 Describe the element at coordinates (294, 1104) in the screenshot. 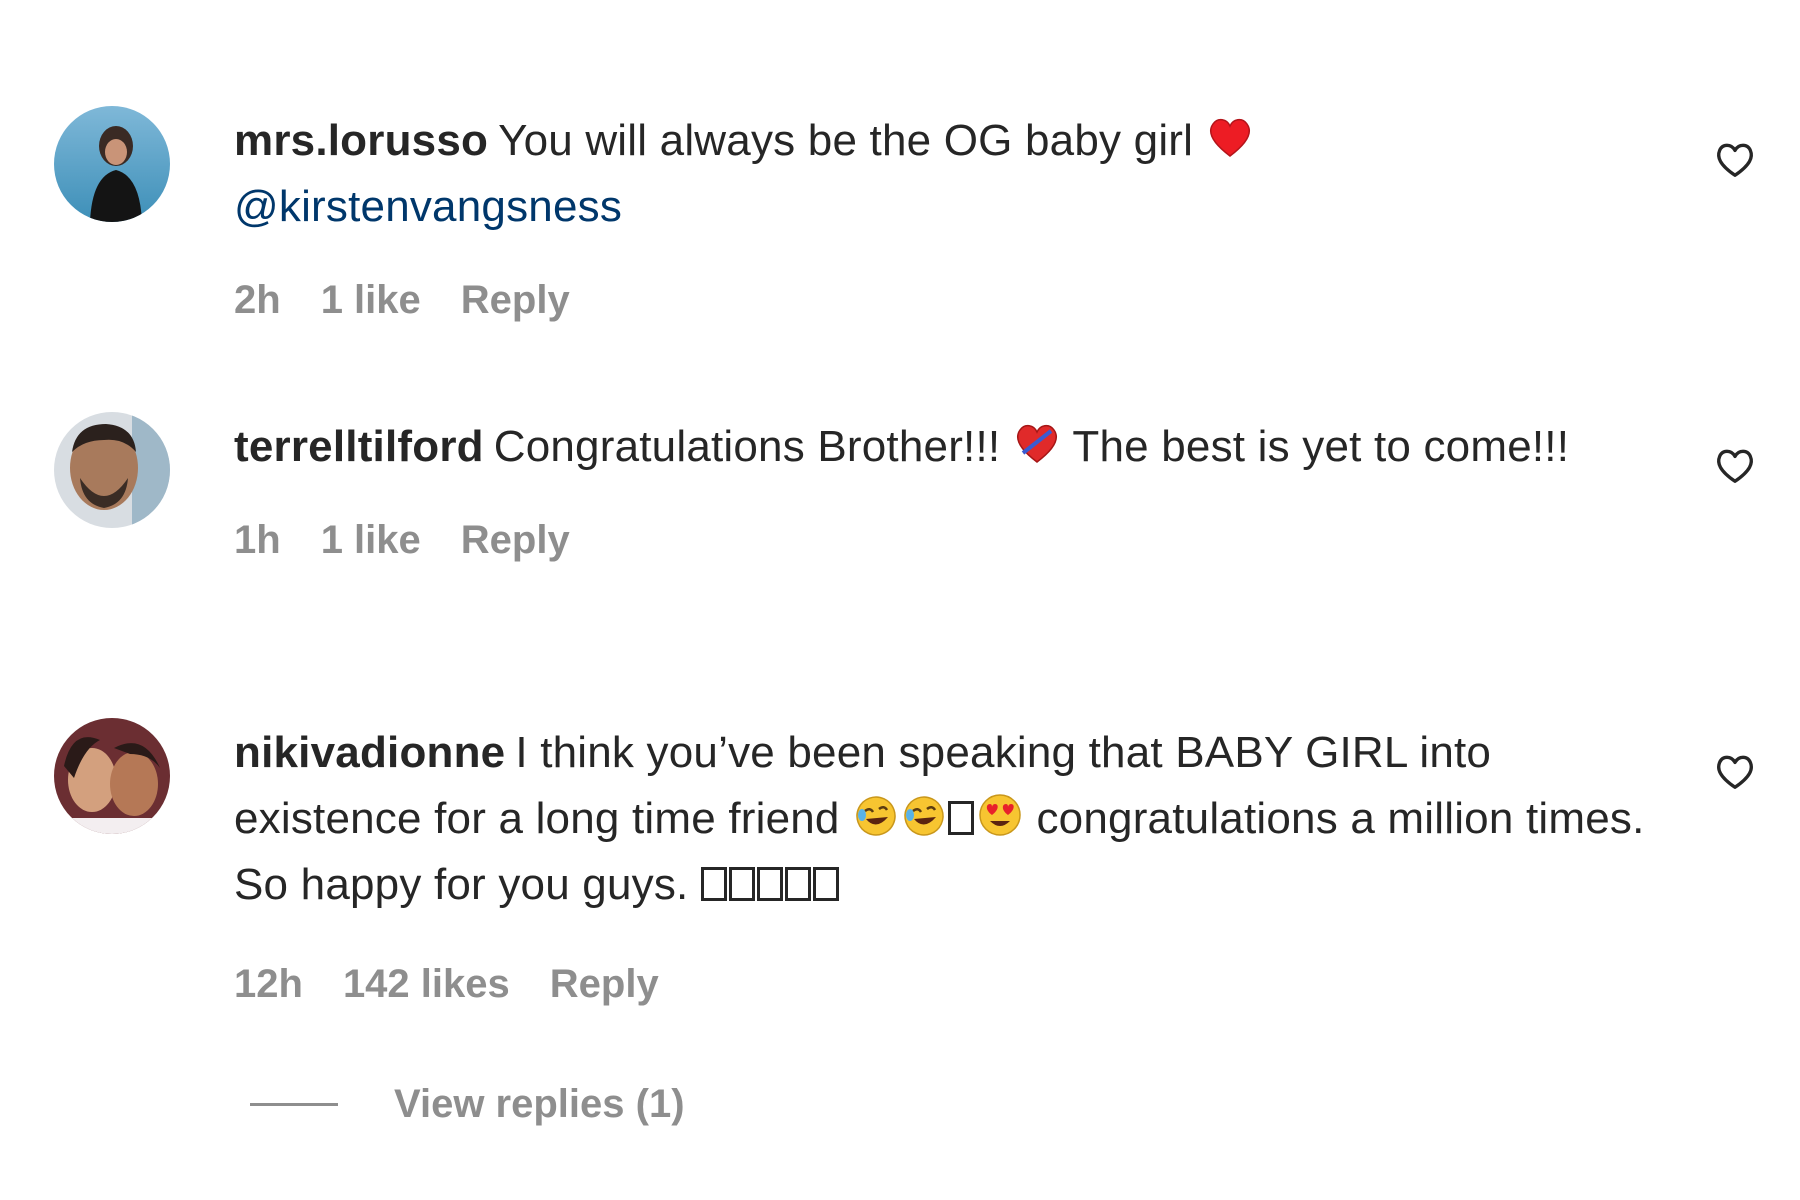

I see `divider-line` at that location.